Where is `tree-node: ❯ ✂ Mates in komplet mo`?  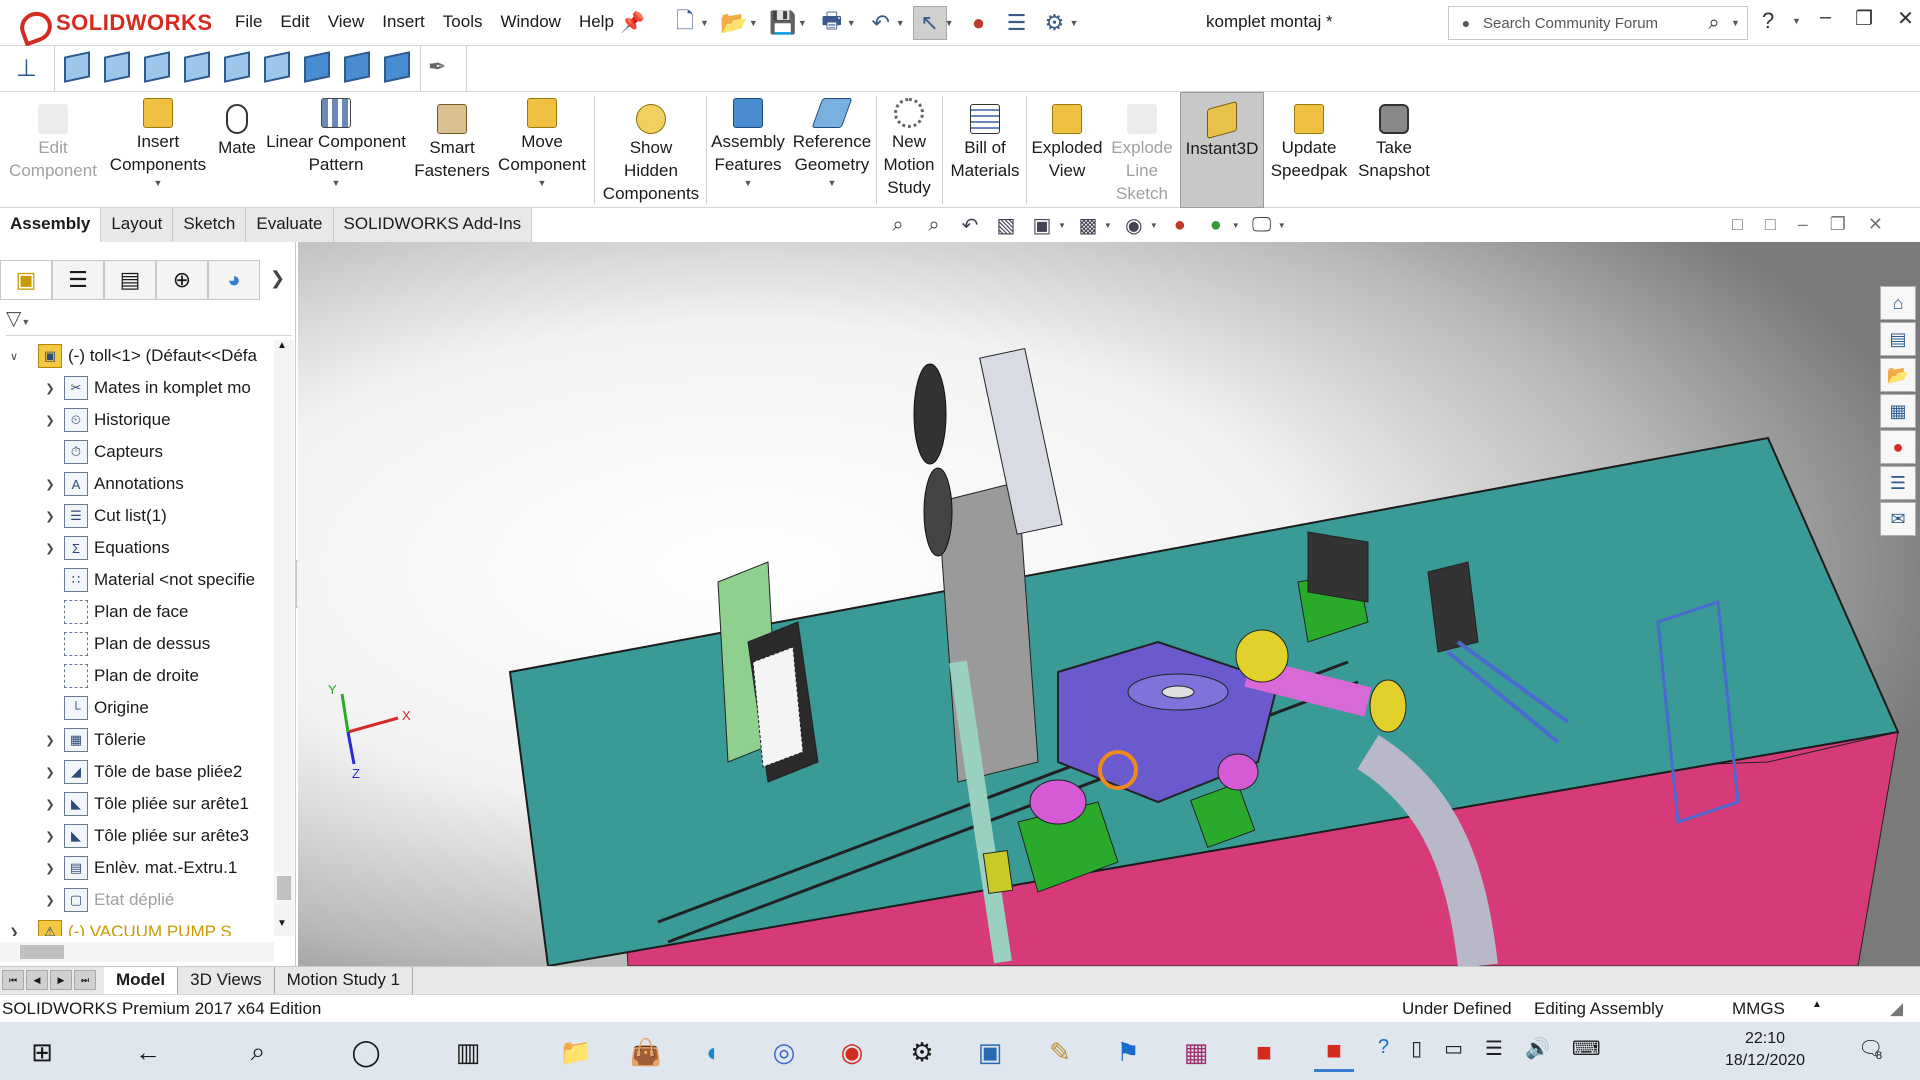
tree-node: ❯ ✂ Mates in komplet mo is located at coordinates (137, 388).